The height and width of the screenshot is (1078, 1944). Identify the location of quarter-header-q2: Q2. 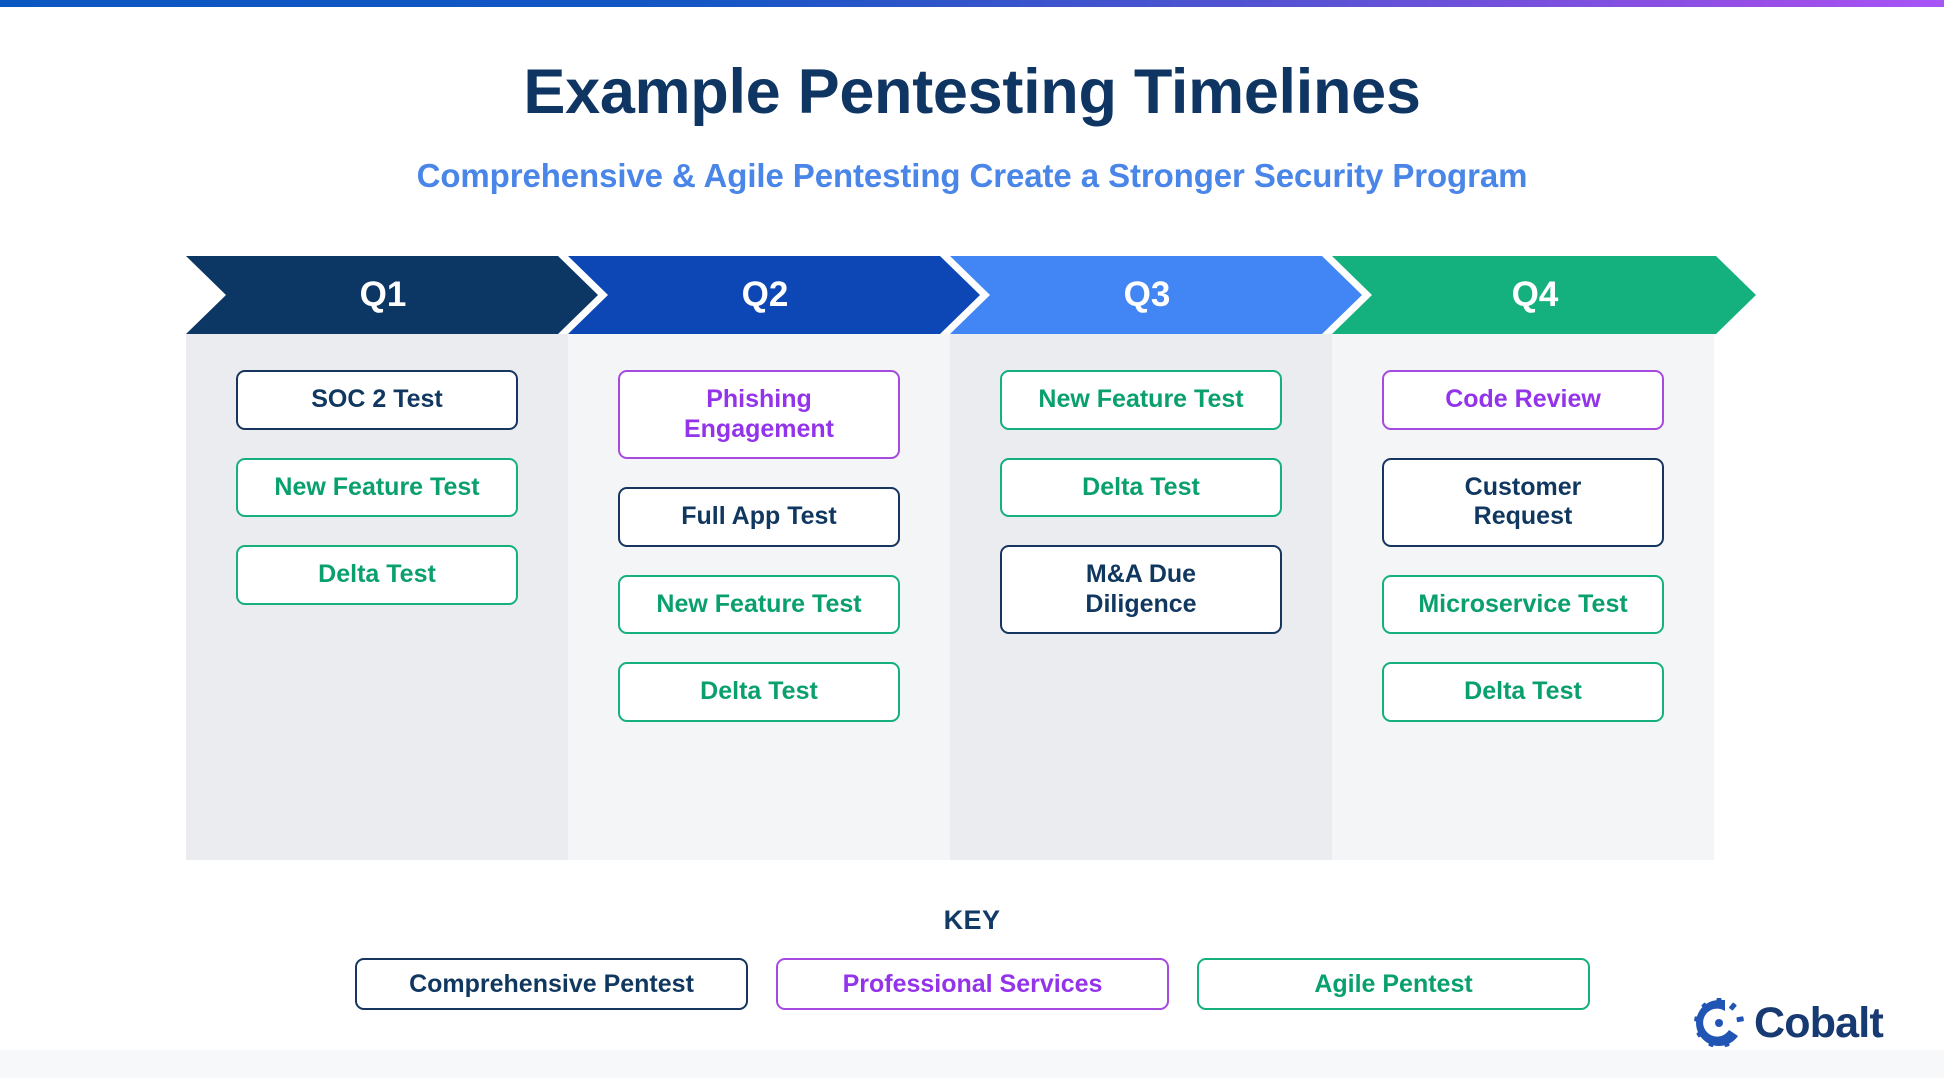
(774, 295).